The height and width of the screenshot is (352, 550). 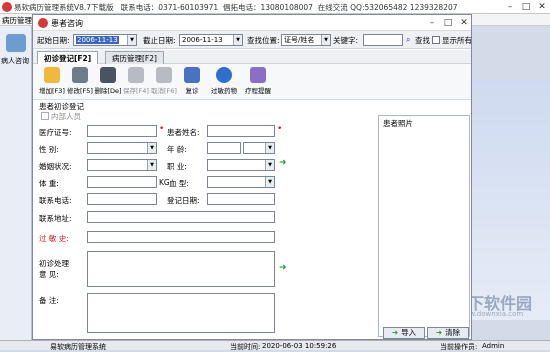 I want to click on internal-label: 内部人员, so click(x=66, y=116).